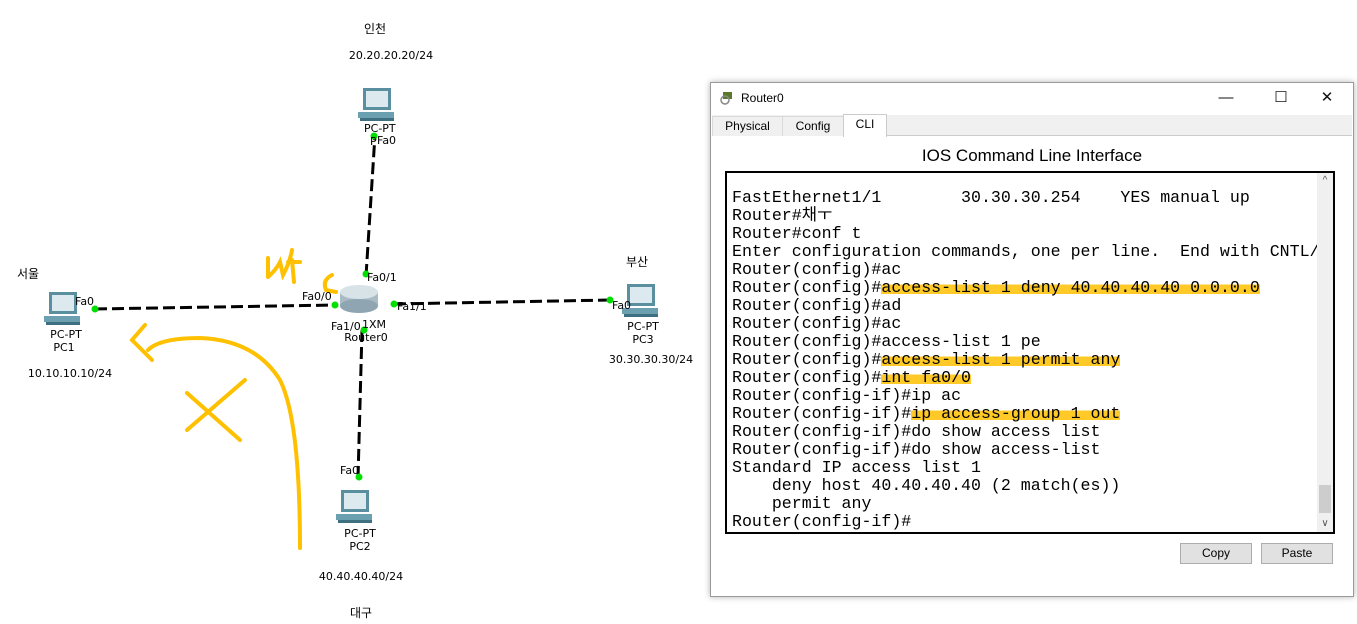 The image size is (1357, 624). I want to click on subnet-label-busan: 30.30.30.30/24, so click(651, 359).